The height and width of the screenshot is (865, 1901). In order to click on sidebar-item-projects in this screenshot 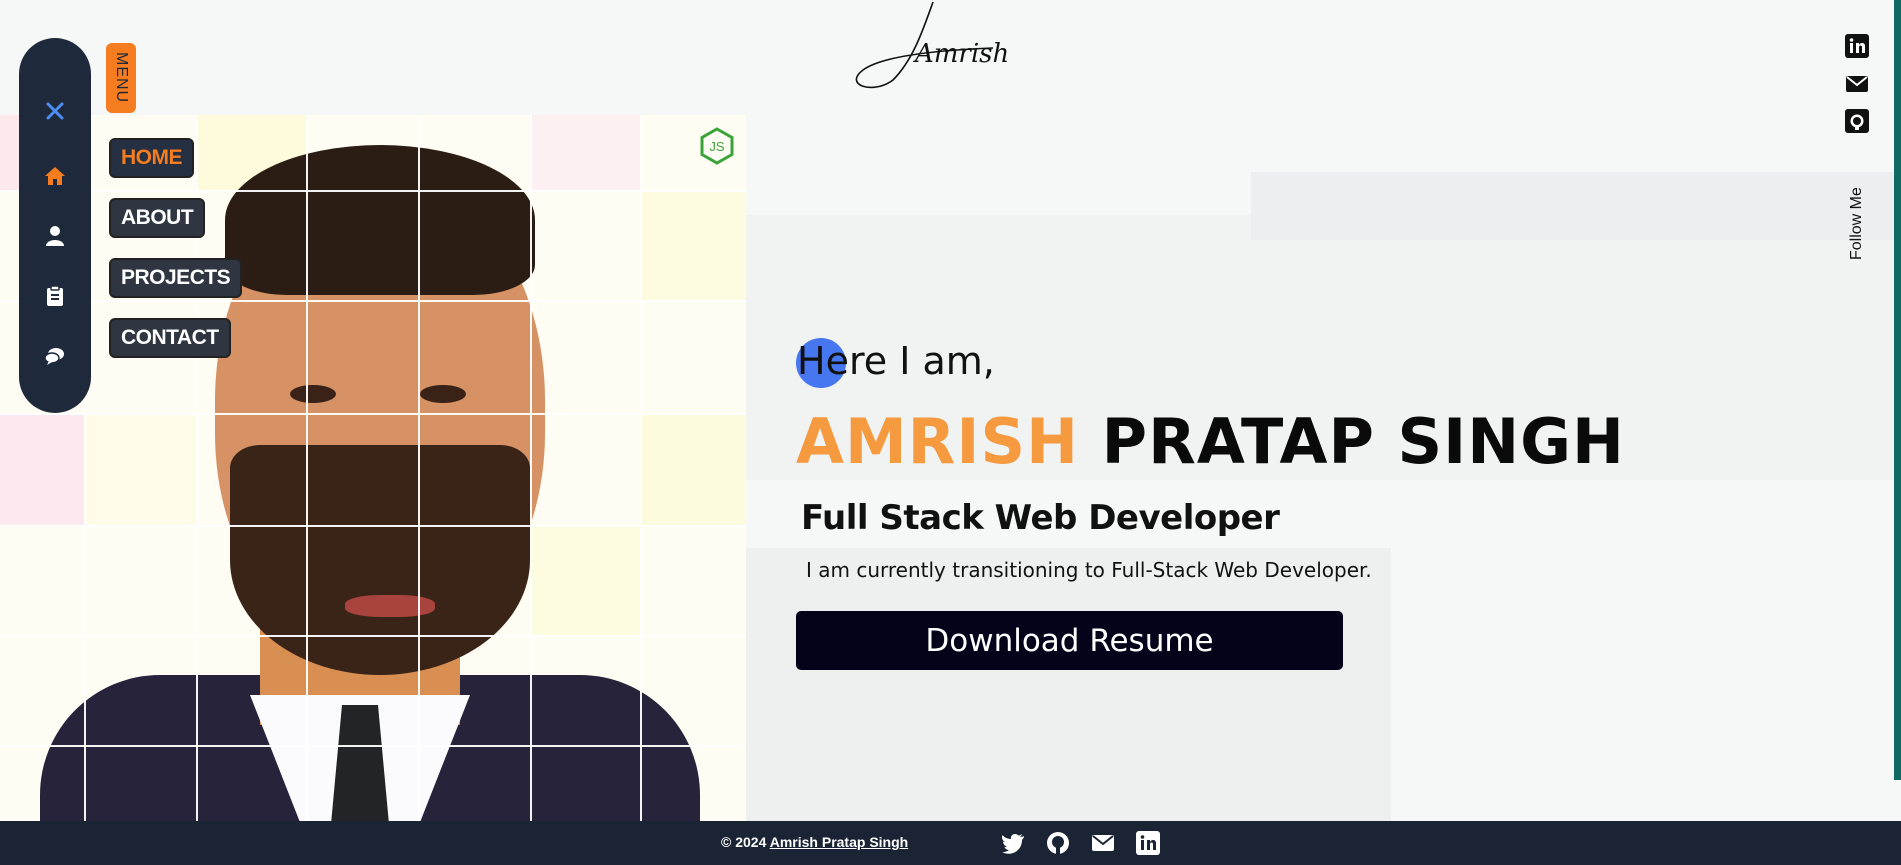, I will do `click(55, 298)`.